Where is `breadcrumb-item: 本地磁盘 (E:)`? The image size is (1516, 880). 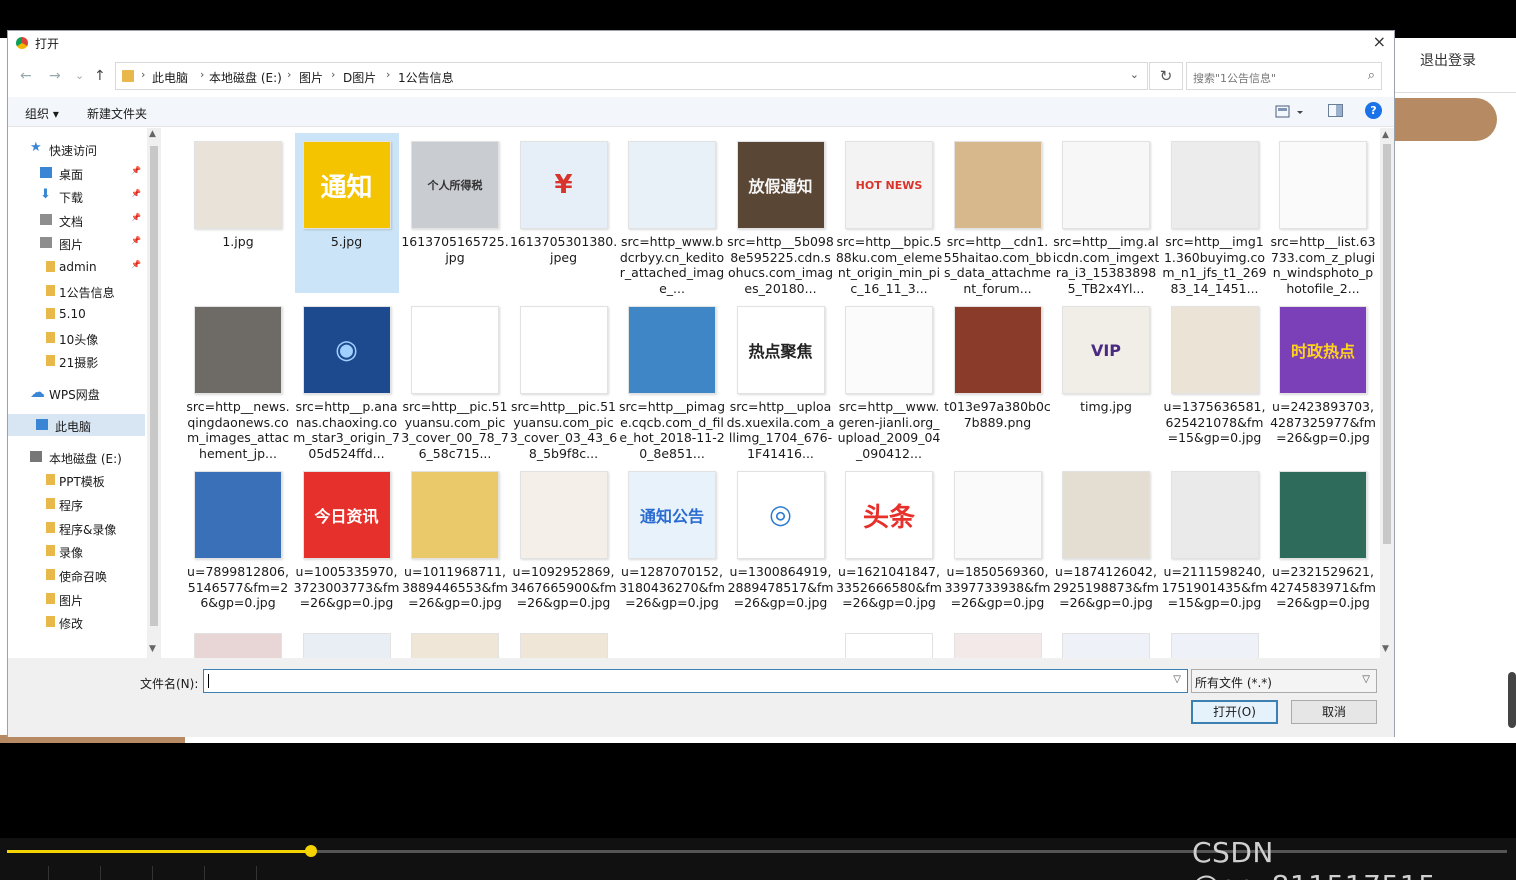 breadcrumb-item: 本地磁盘 (E:) is located at coordinates (245, 77).